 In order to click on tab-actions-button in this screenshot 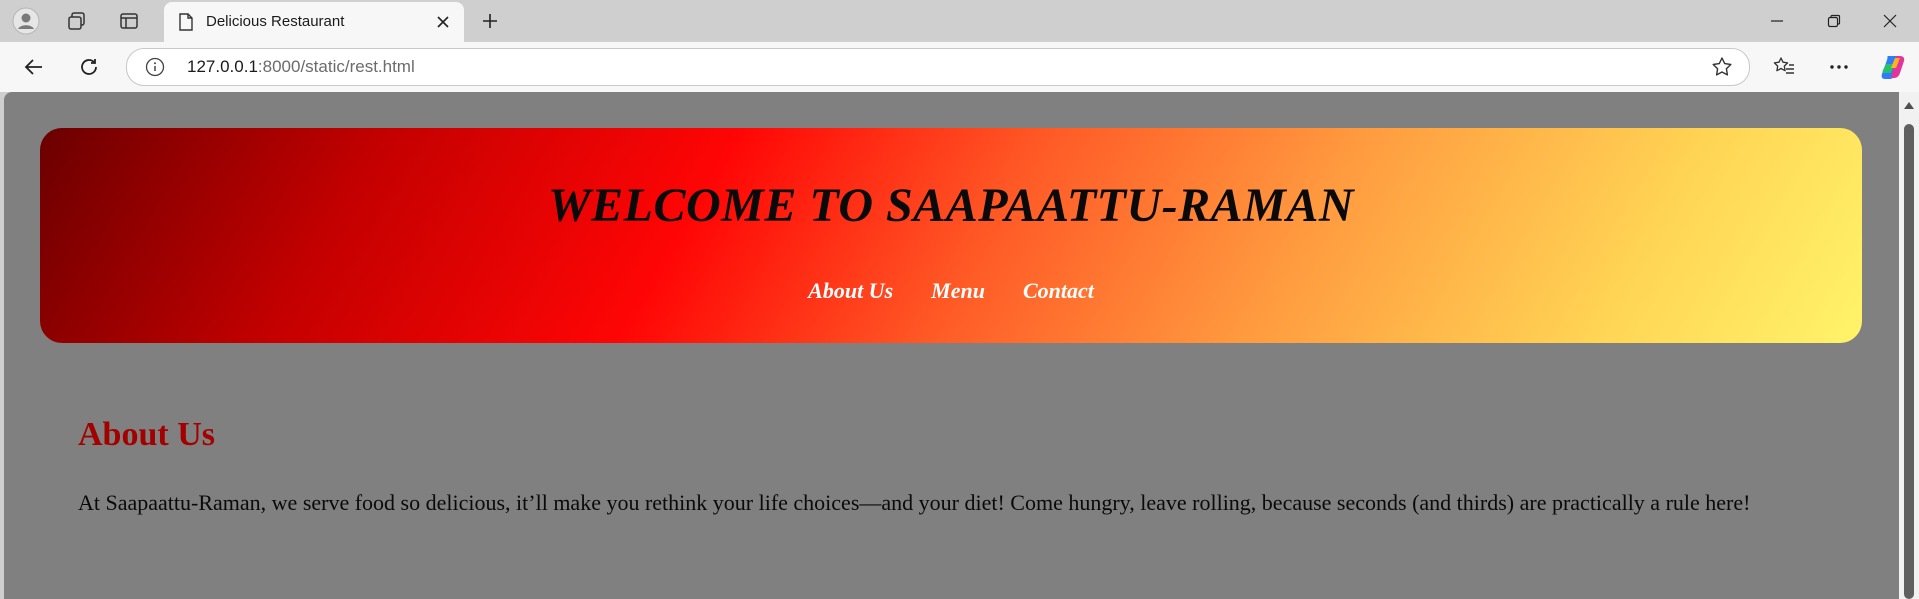, I will do `click(129, 21)`.